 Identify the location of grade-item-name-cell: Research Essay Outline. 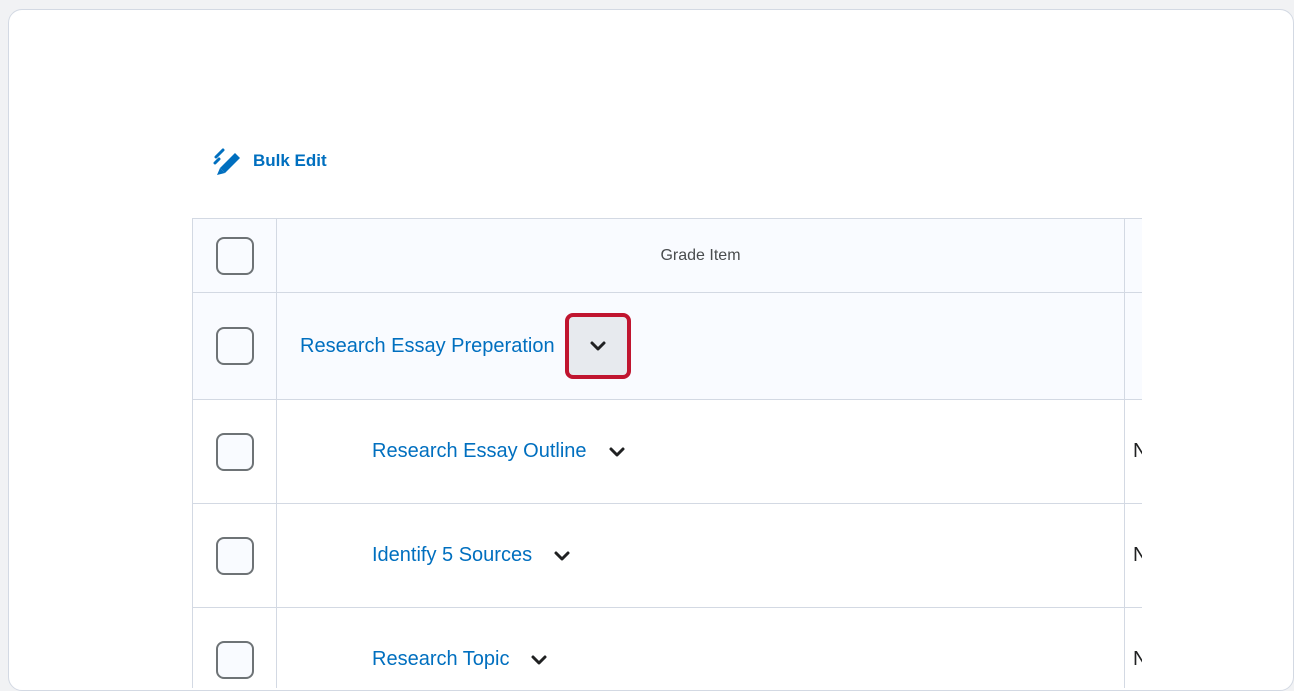
(700, 451).